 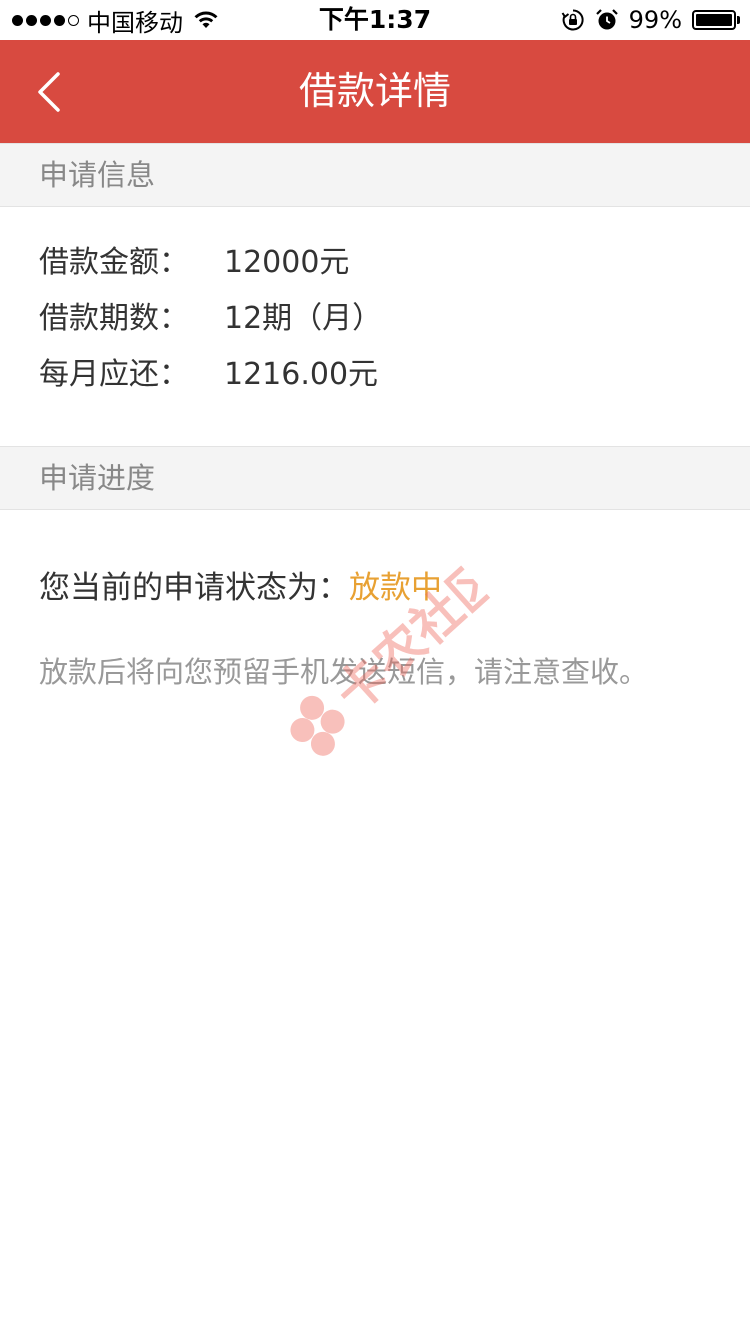 I want to click on info-row-loan-periods: 借款期数： 12期（月）, so click(x=210, y=315).